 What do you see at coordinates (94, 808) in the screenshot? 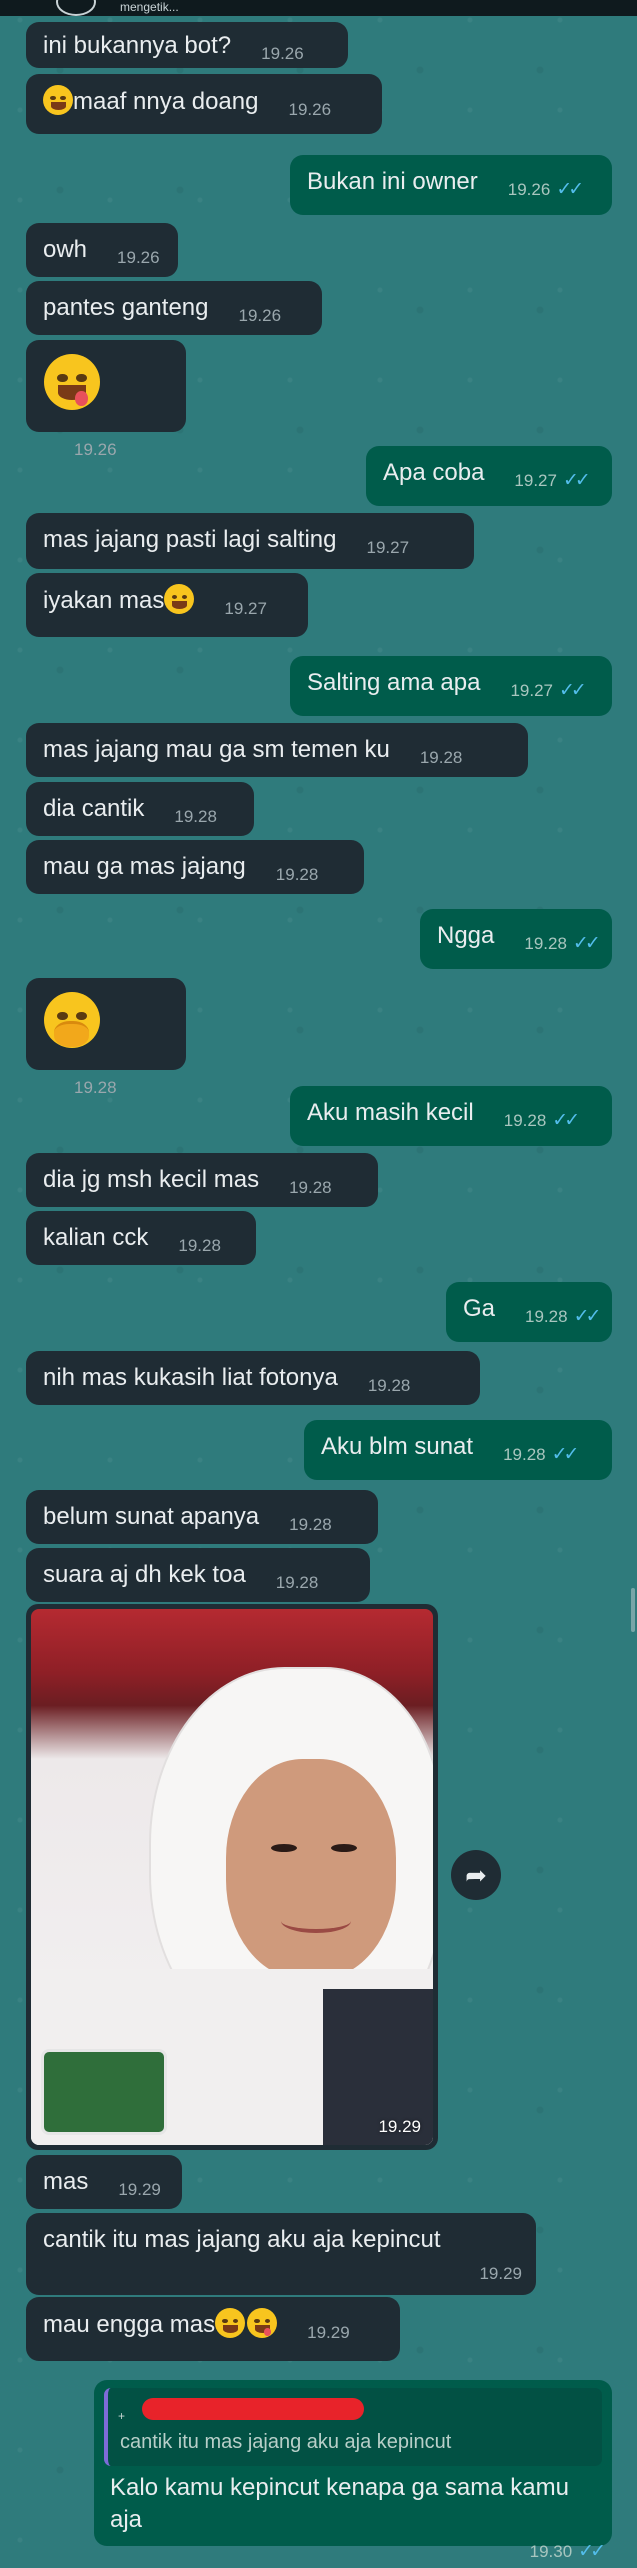
I see `message-text: dia cantik` at bounding box center [94, 808].